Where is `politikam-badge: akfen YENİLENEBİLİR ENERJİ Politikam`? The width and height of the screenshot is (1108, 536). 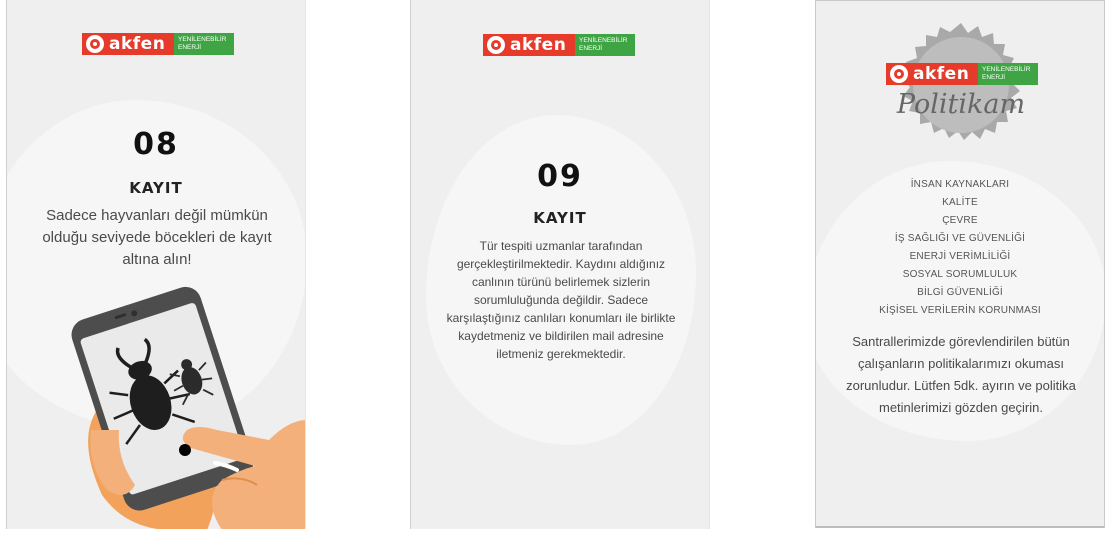 politikam-badge: akfen YENİLENEBİLİR ENERJİ Politikam is located at coordinates (962, 86).